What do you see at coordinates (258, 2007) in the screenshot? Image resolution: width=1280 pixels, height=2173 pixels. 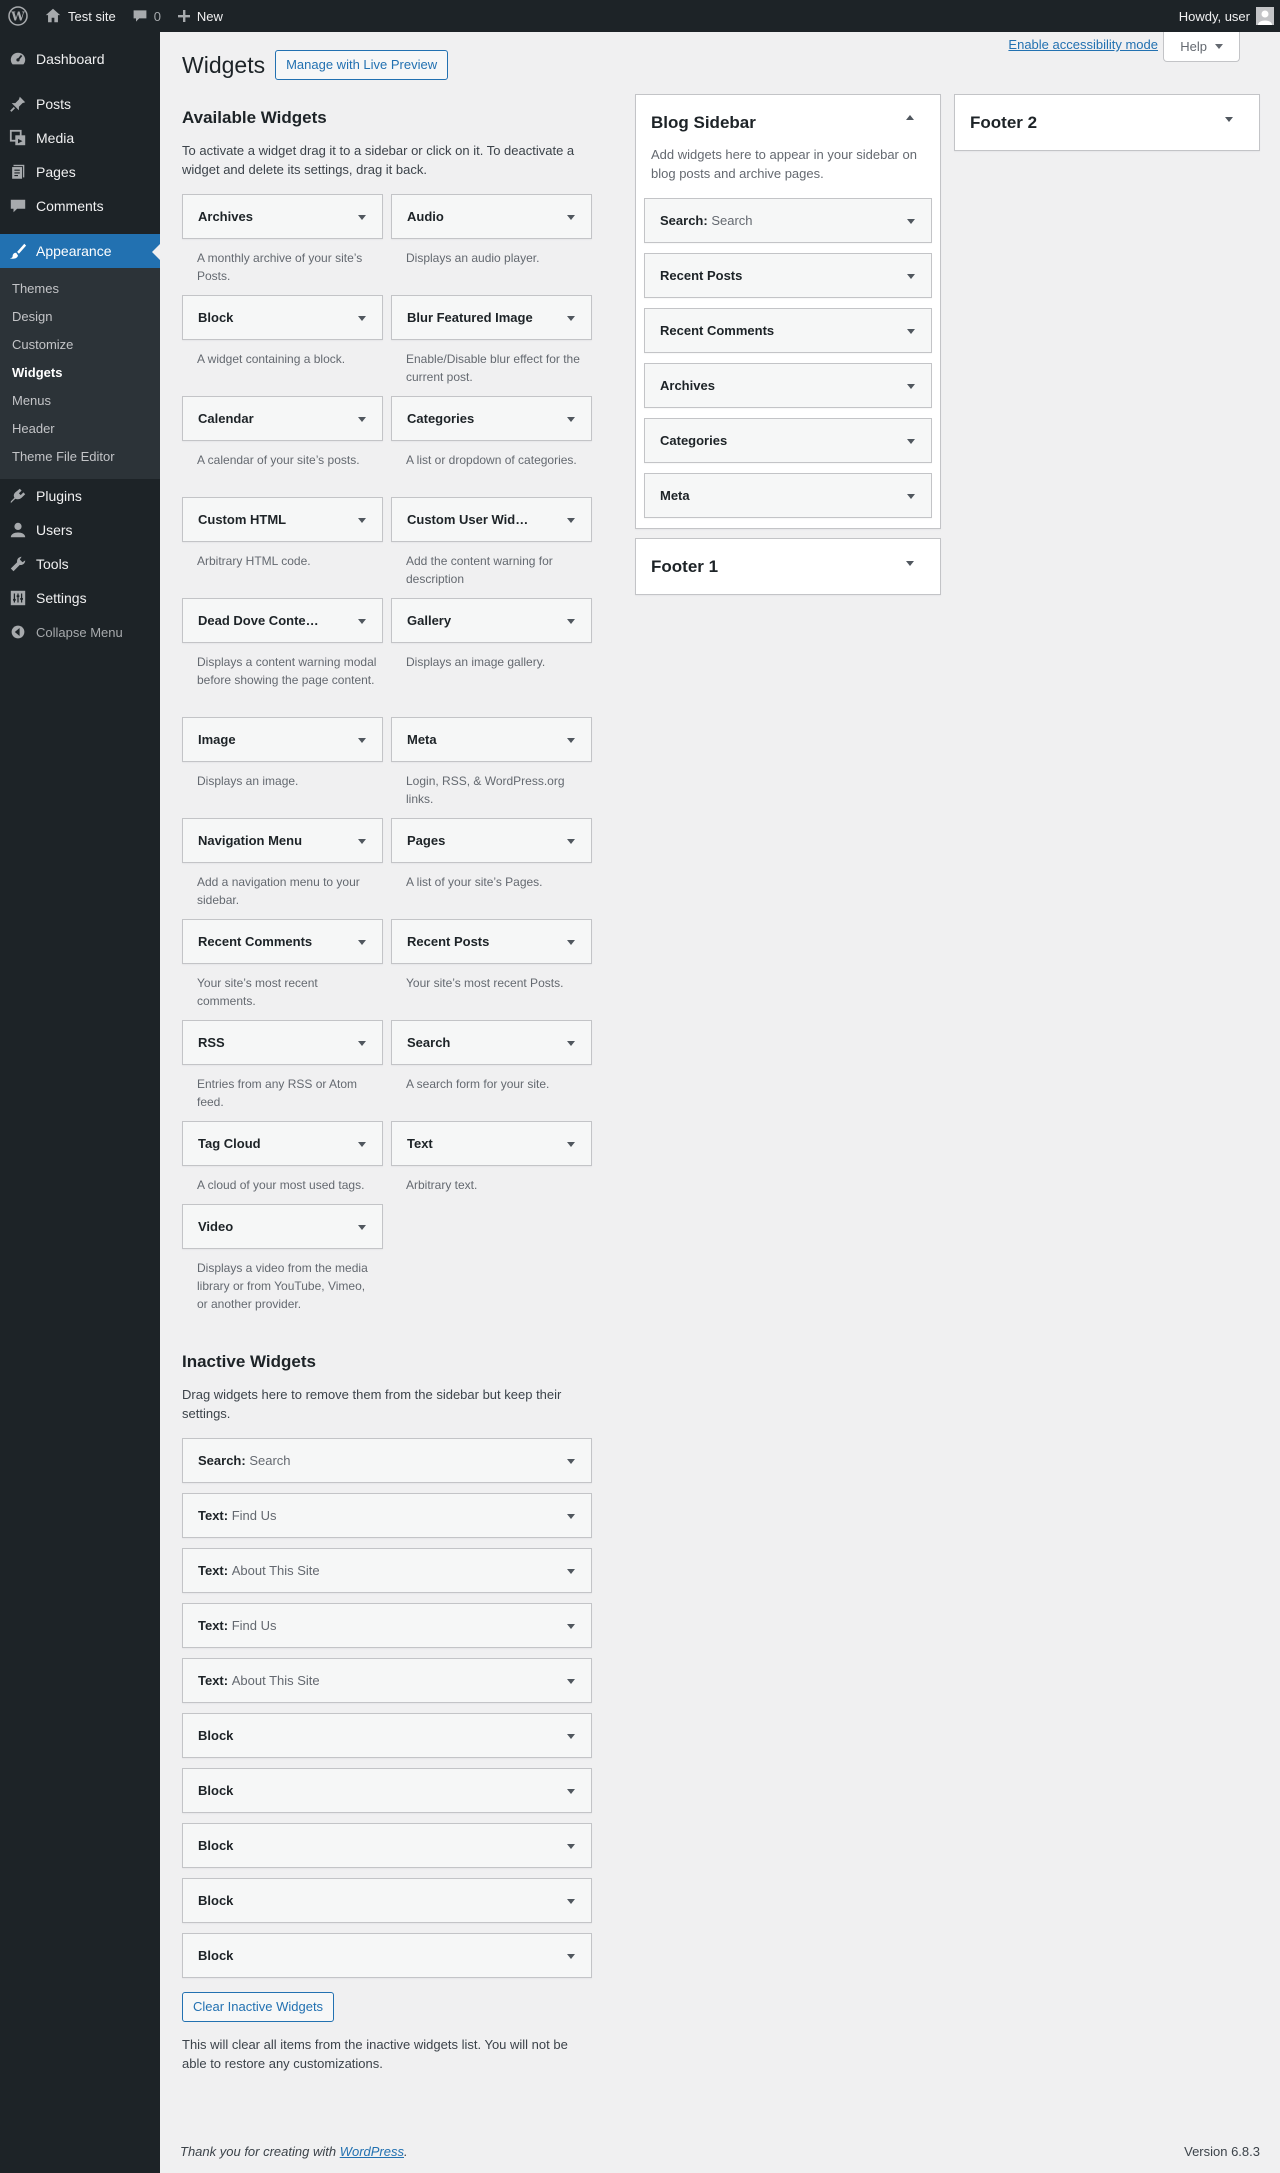 I see `clear-inactive-widgets-button: Clear Inactive Widgets` at bounding box center [258, 2007].